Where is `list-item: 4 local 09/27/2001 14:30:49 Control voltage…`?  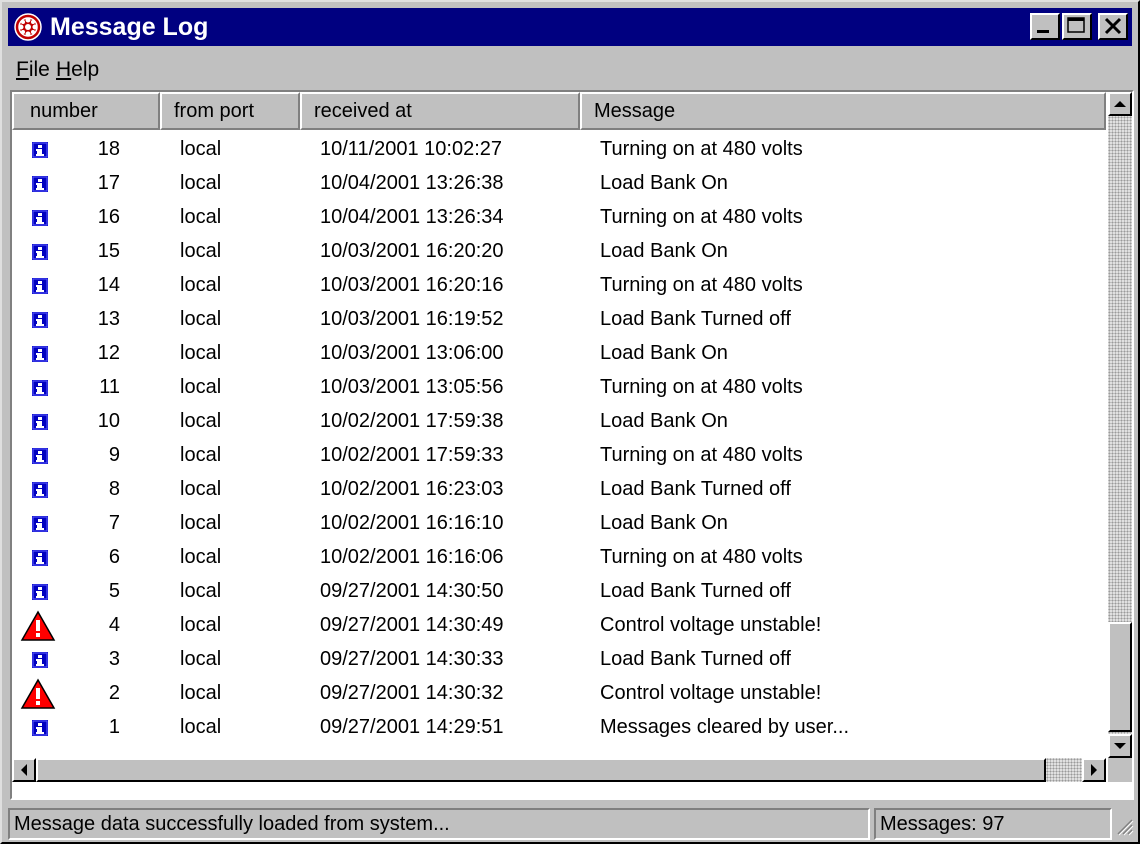
list-item: 4 local 09/27/2001 14:30:49 Control voltage… is located at coordinates (559, 625).